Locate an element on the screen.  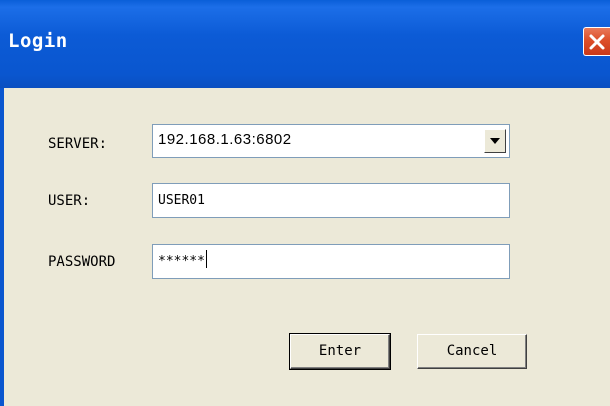
user-input-value: USER01 is located at coordinates (181, 200).